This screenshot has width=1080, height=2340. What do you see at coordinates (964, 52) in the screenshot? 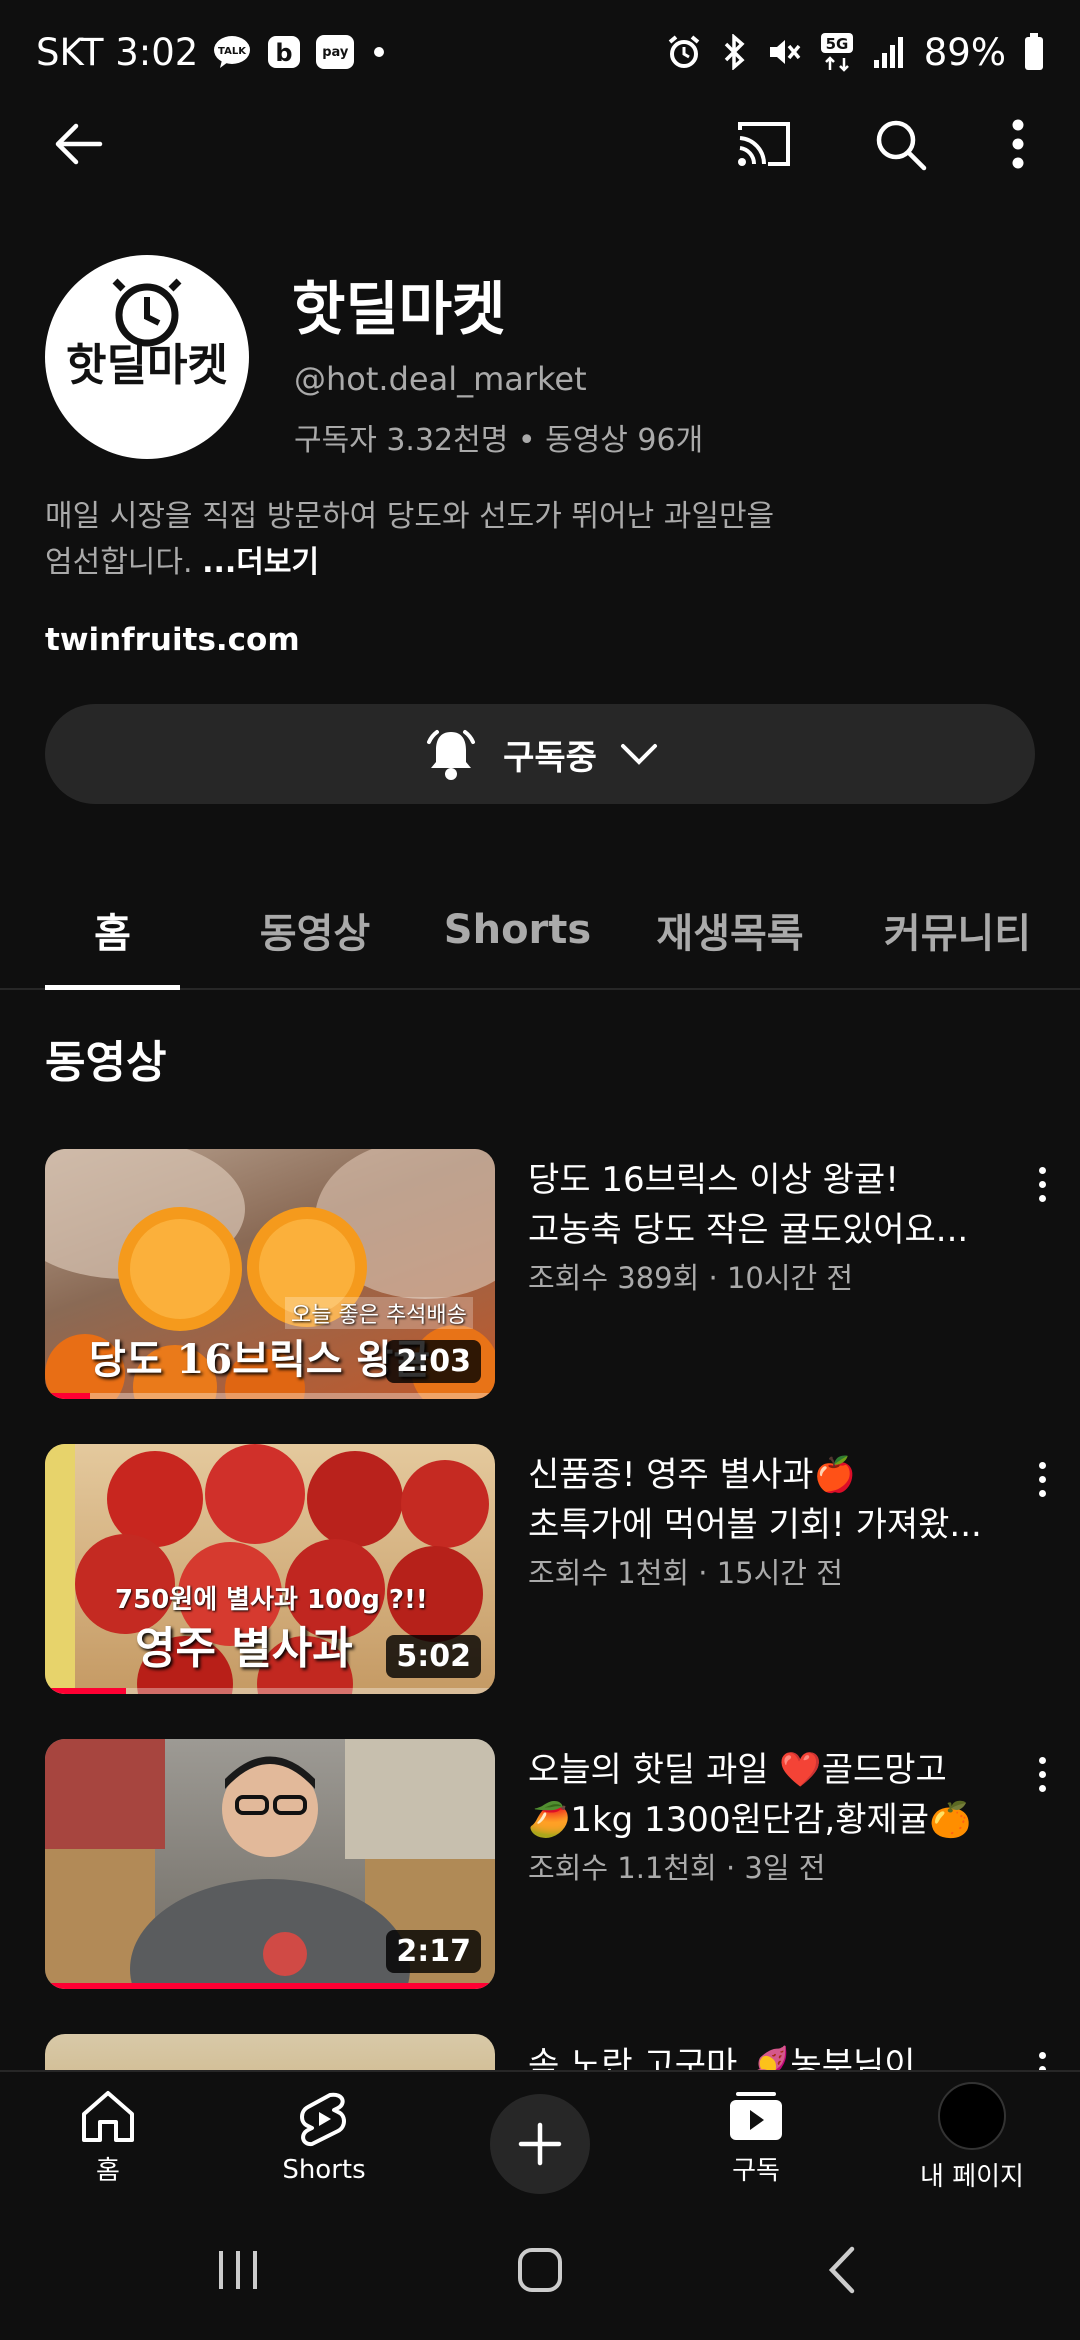
I see `battery-percent: 89%` at bounding box center [964, 52].